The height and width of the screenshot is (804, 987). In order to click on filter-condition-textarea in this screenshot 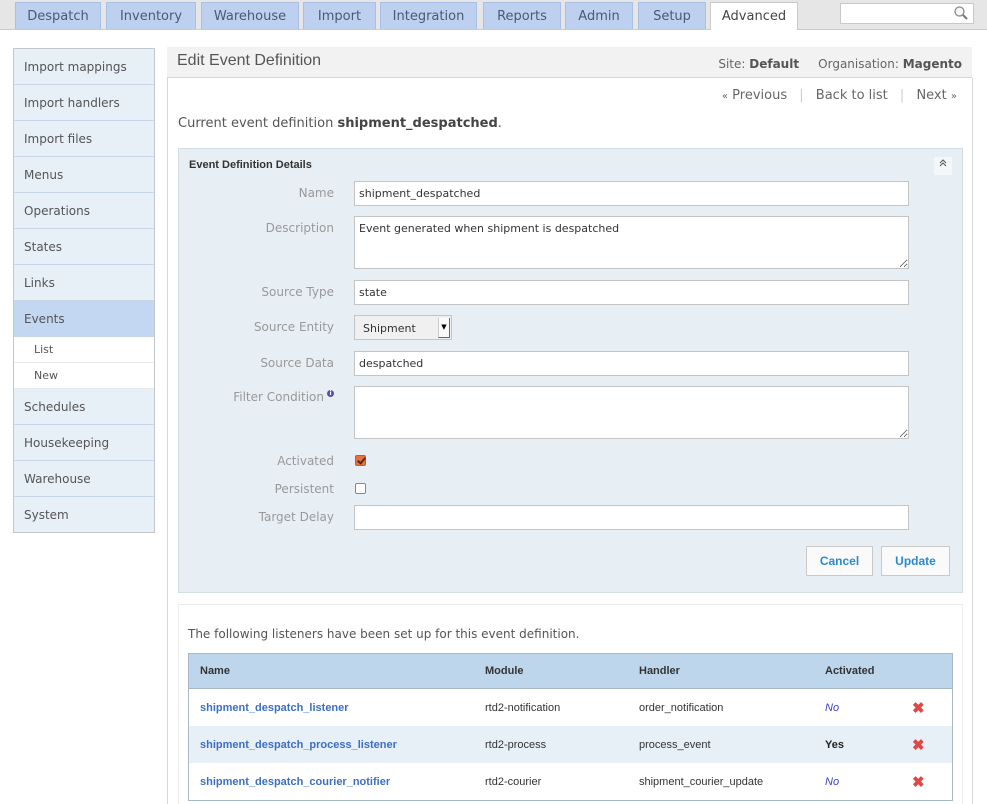, I will do `click(631, 412)`.